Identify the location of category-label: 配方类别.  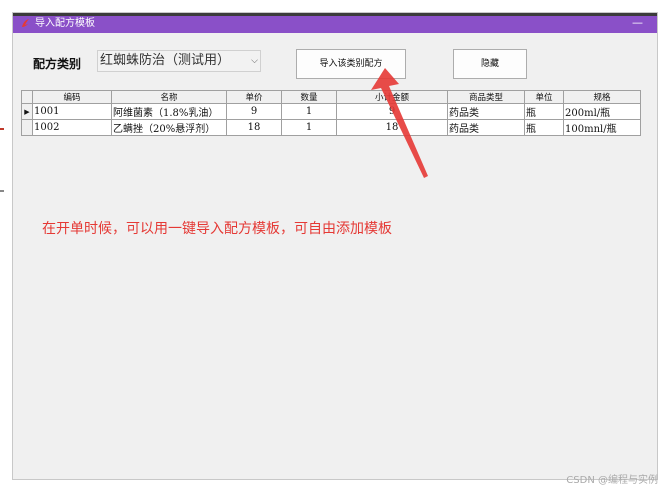
(57, 64).